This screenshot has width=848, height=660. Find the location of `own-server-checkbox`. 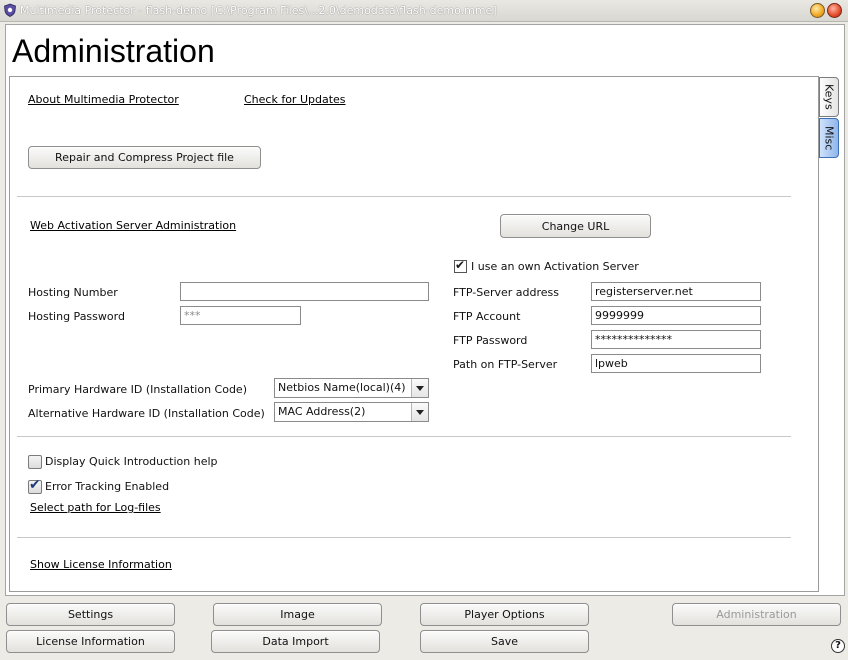

own-server-checkbox is located at coordinates (460, 265).